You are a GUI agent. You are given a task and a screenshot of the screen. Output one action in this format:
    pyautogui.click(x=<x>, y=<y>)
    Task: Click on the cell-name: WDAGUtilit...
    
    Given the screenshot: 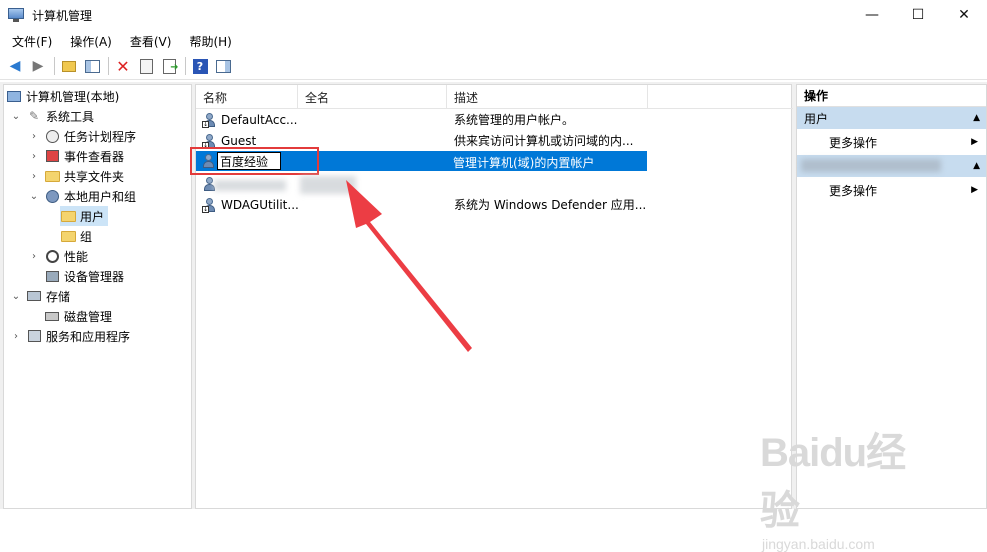 What is the action you would take?
    pyautogui.click(x=260, y=204)
    